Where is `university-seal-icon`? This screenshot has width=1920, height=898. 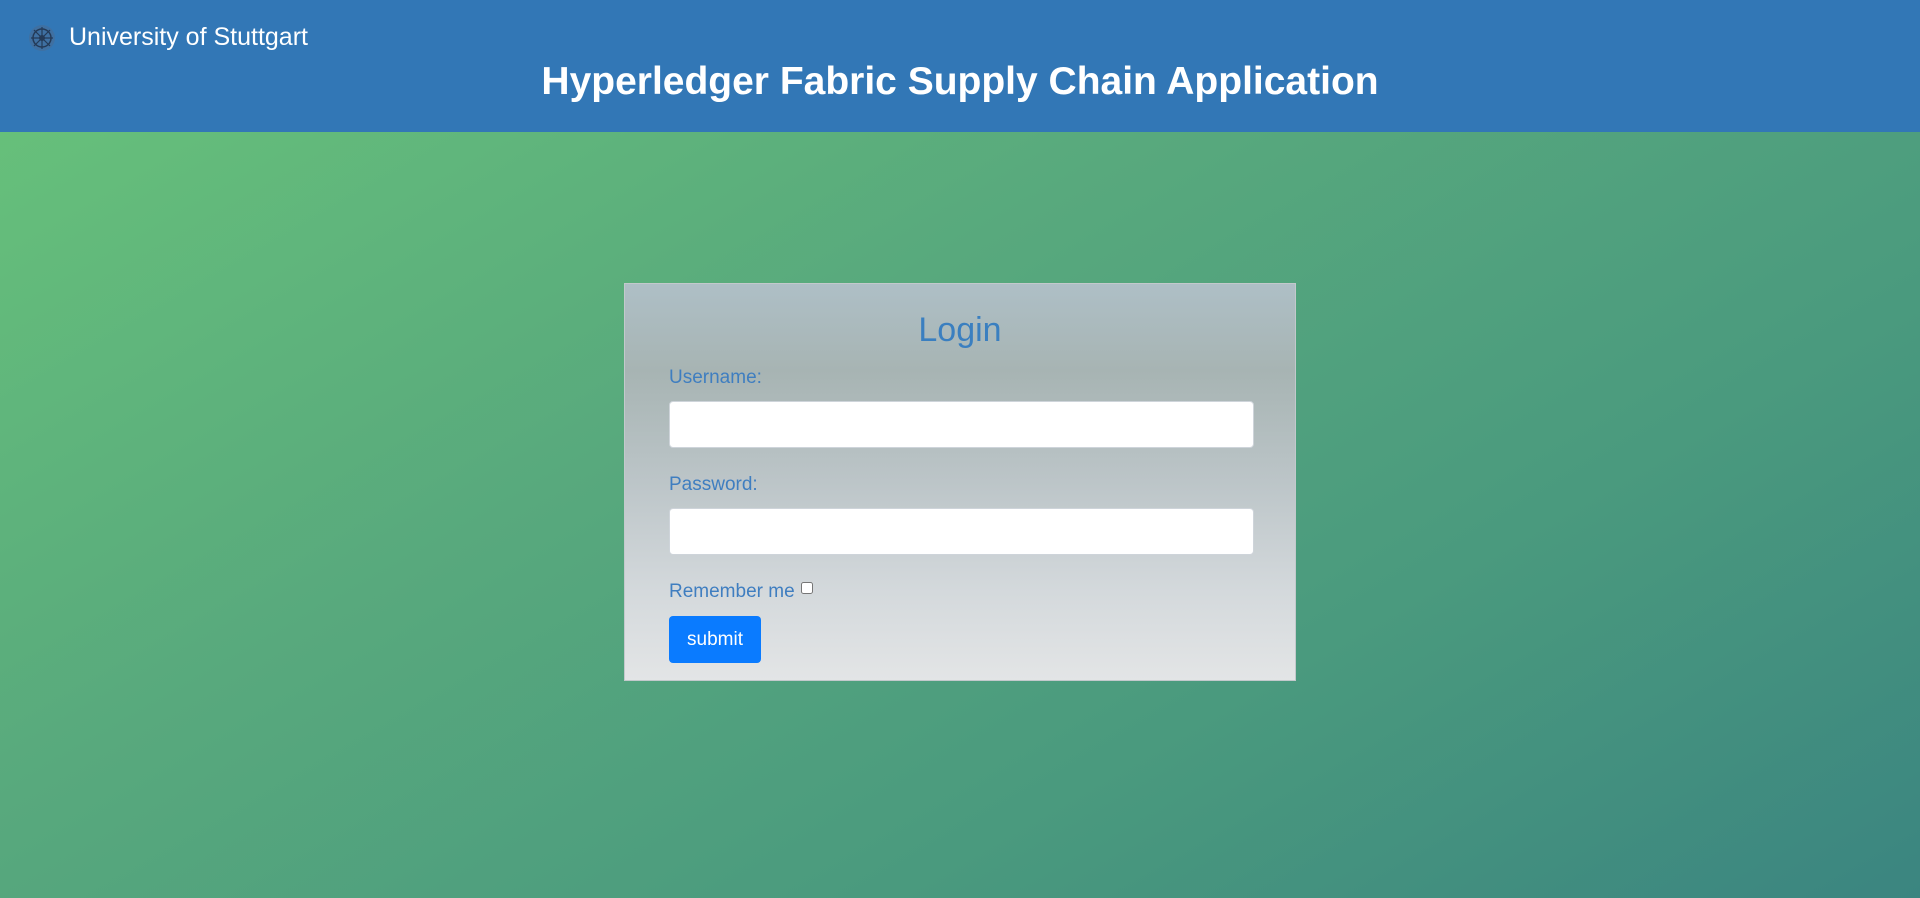
university-seal-icon is located at coordinates (42, 38).